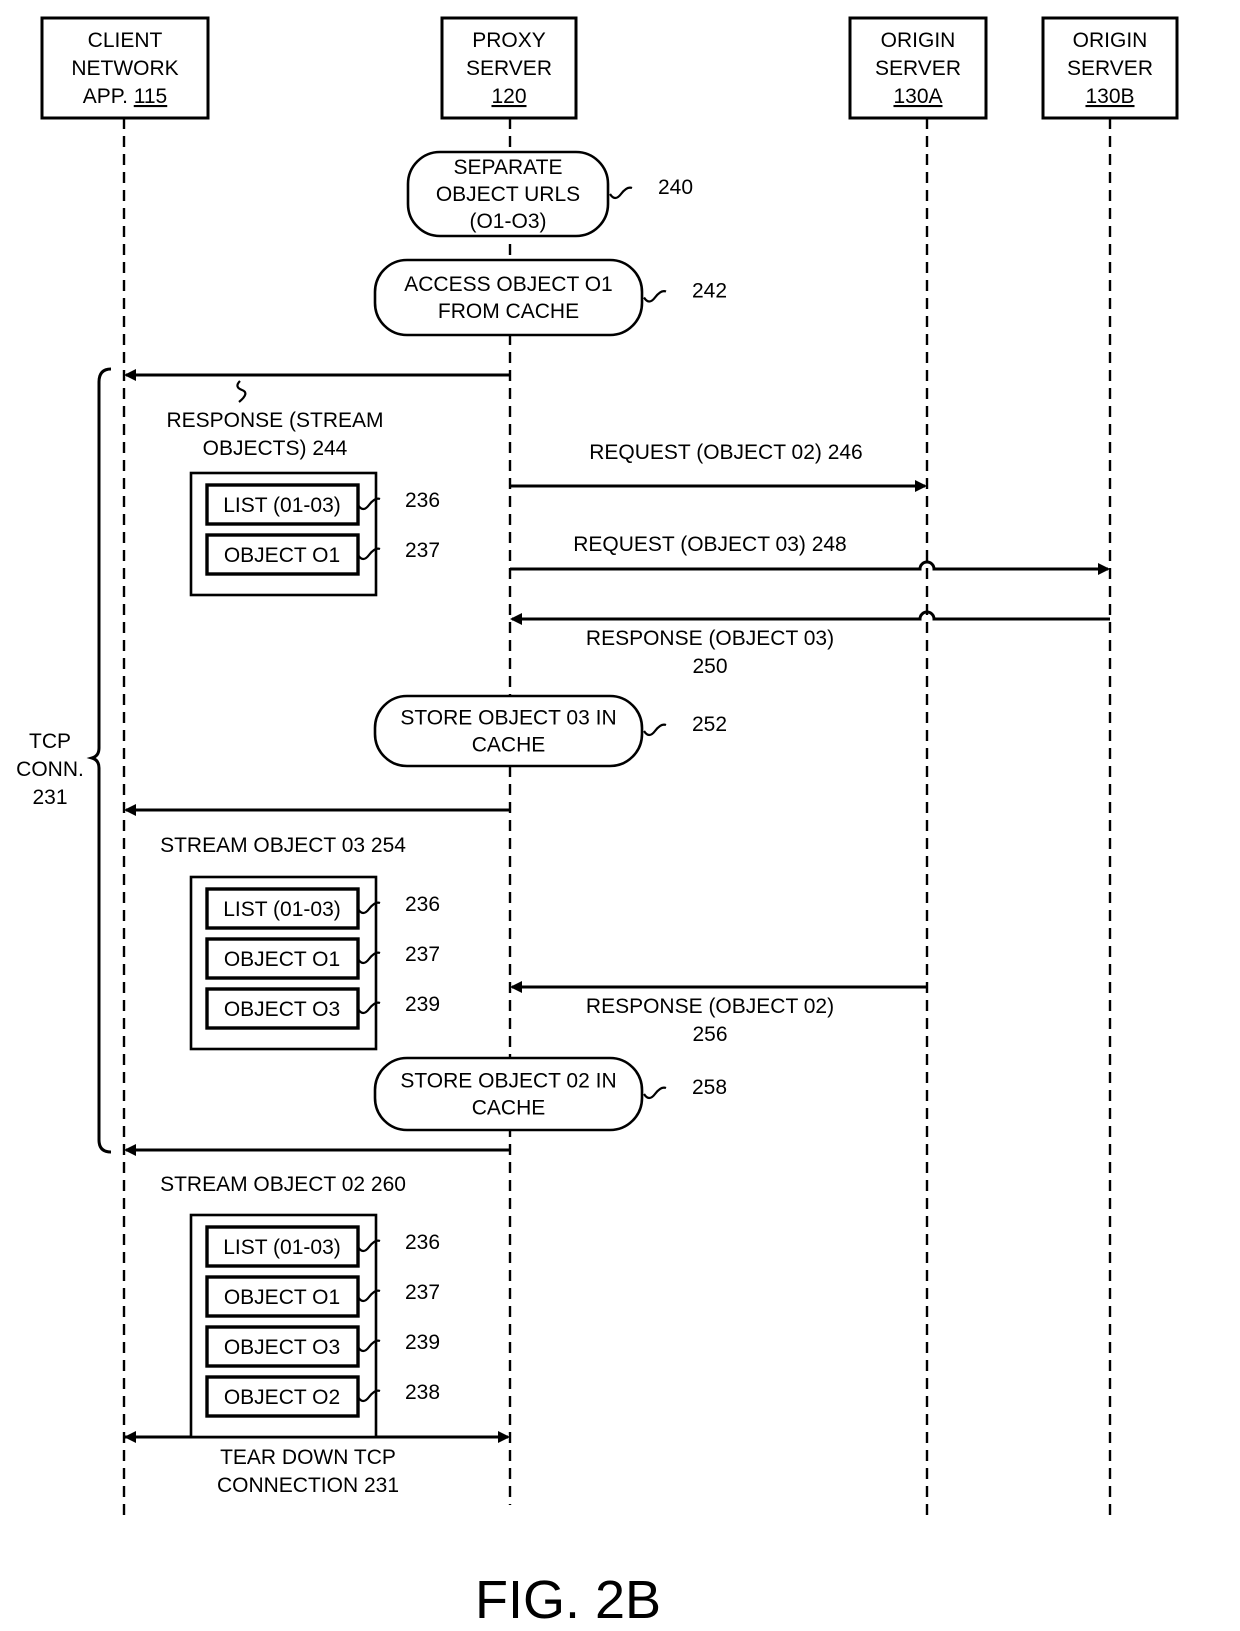 The width and height of the screenshot is (1240, 1631). Describe the element at coordinates (550, 731) in the screenshot. I see `process-step-store_o3: STORE OBJECT 03 IN CACHE 252` at that location.